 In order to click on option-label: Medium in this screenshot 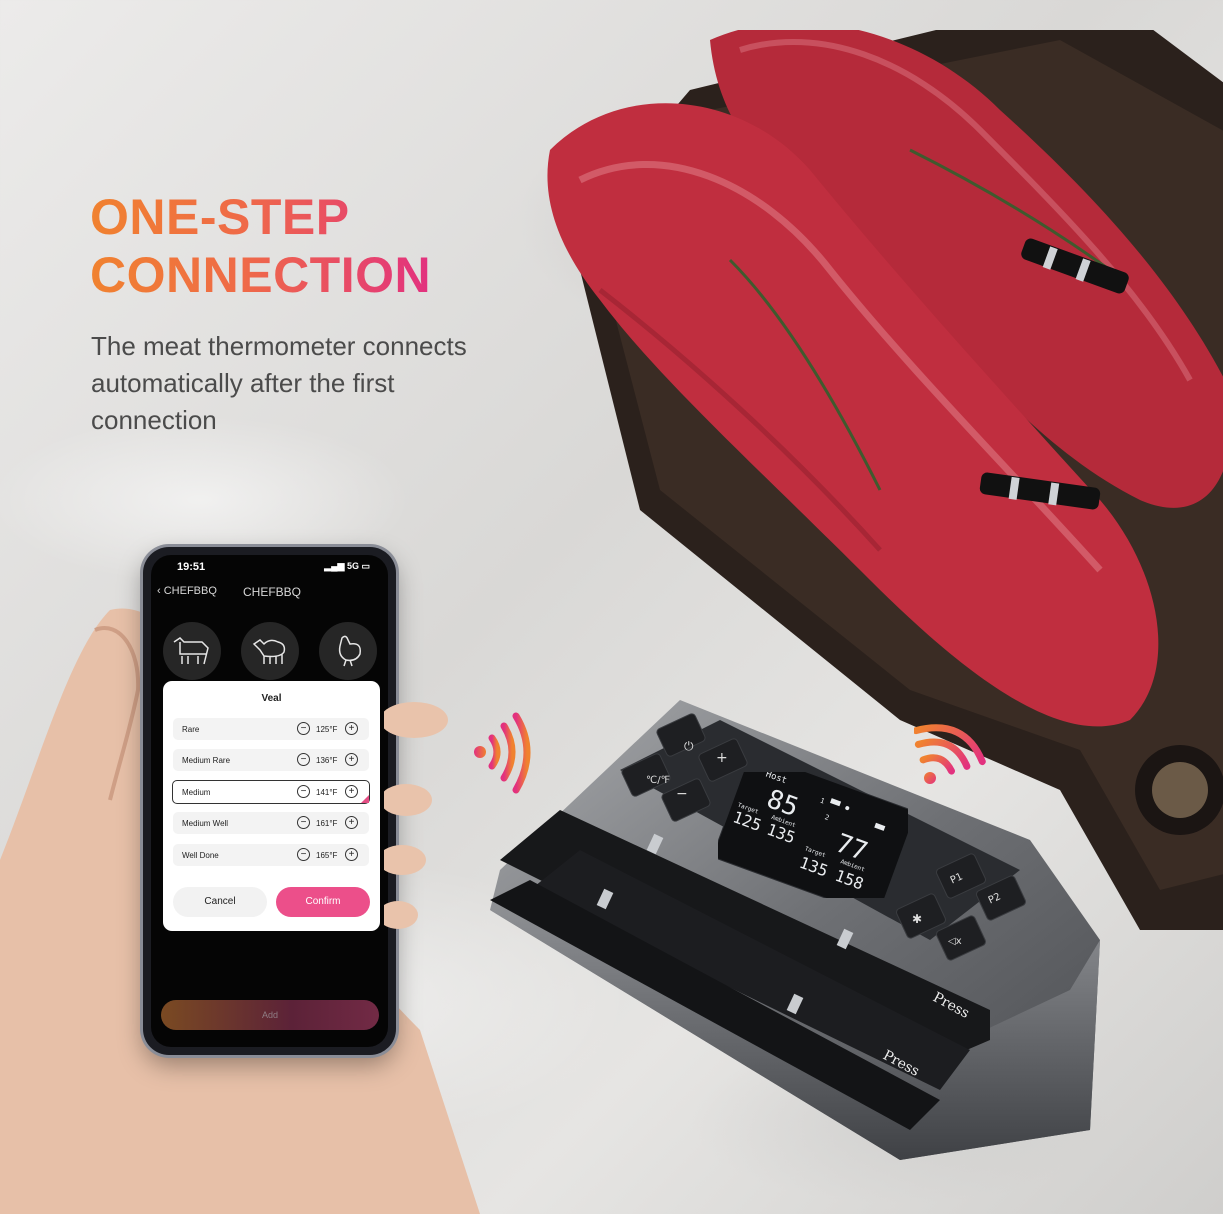, I will do `click(196, 792)`.